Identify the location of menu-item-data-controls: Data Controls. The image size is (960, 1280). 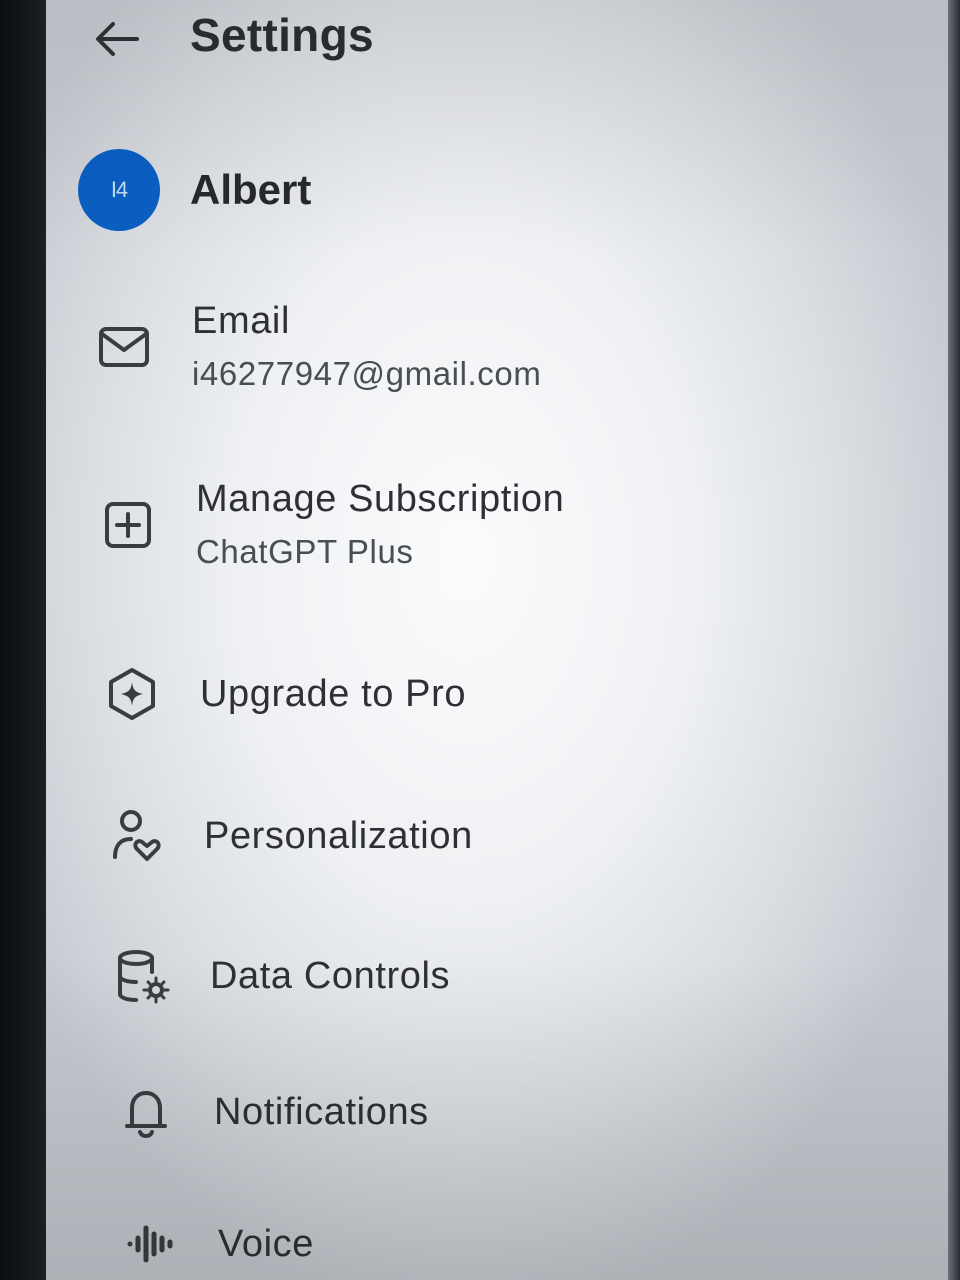
(281, 976).